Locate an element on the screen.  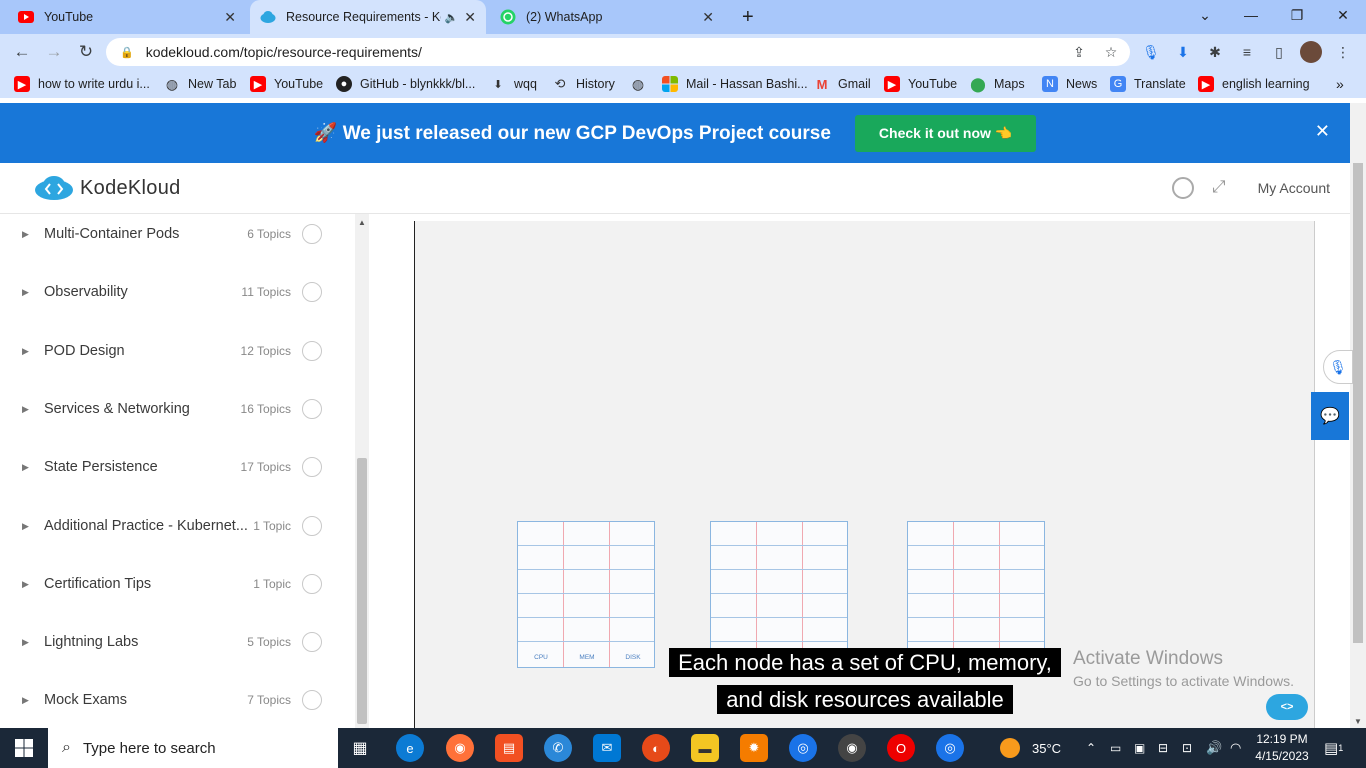
more-bookmarks-icon: » is located at coordinates (1340, 84).